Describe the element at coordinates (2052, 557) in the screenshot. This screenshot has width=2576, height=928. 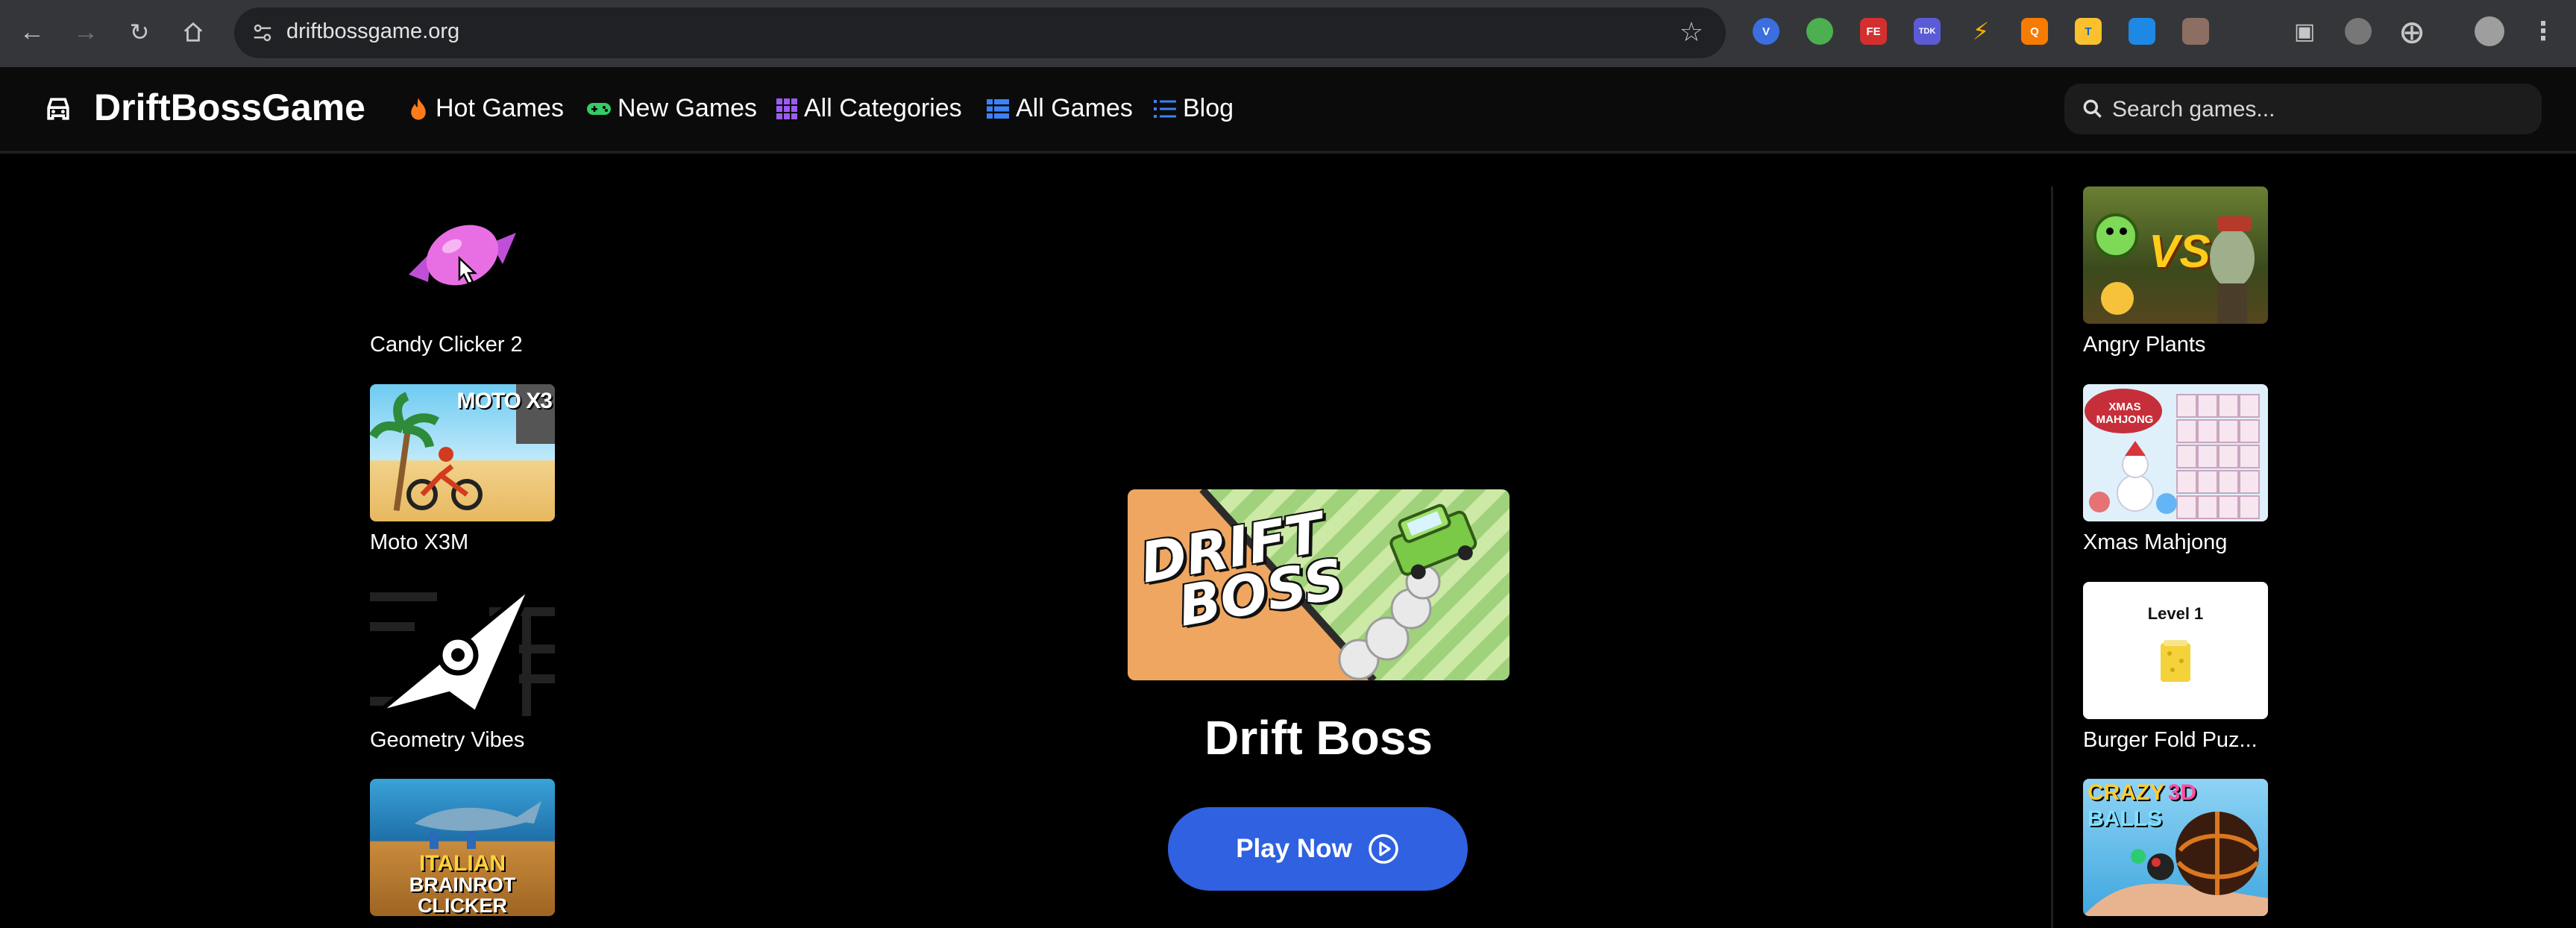
I see `right-sidebar-divider` at that location.